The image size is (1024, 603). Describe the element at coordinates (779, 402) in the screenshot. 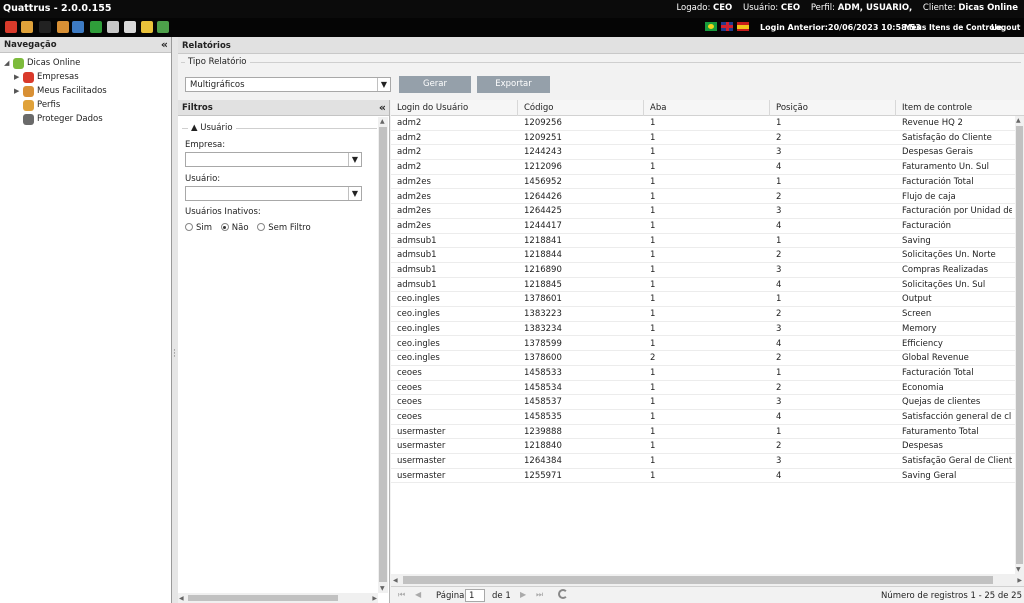

I see `position-cell: 3` at that location.